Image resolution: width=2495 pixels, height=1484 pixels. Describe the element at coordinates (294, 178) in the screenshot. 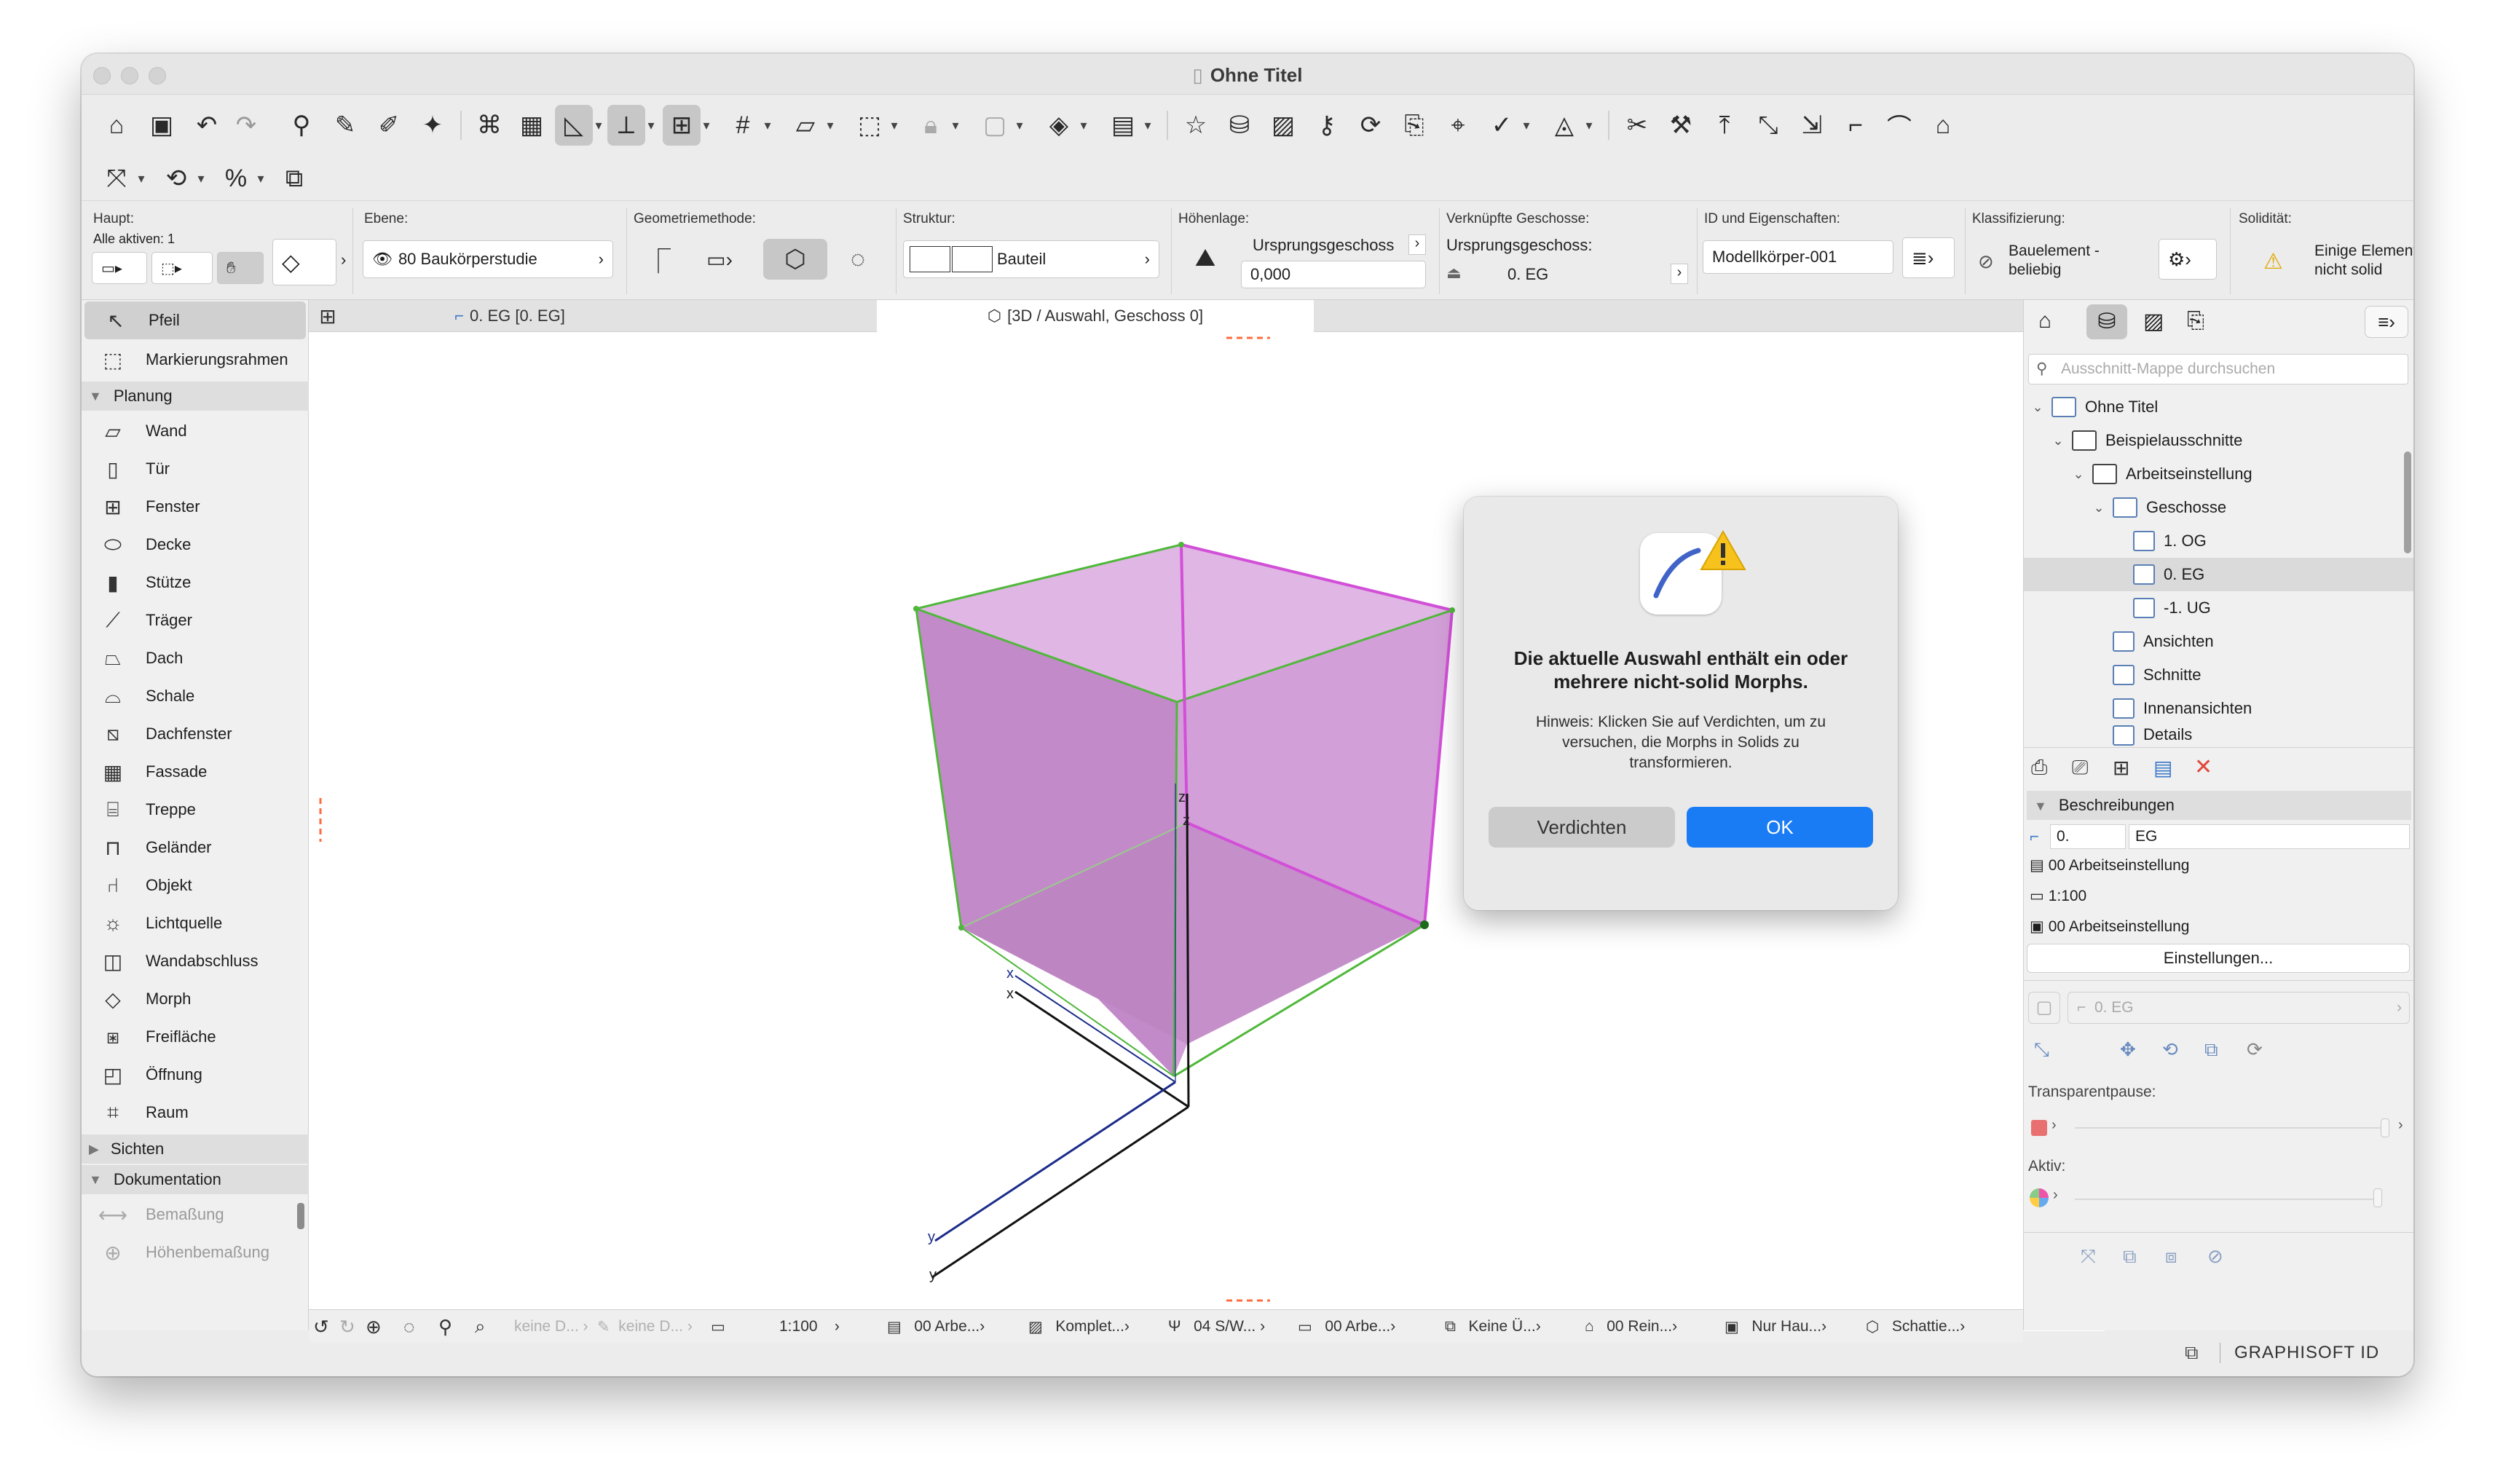

I see `duplicate-icon: ⧉` at that location.